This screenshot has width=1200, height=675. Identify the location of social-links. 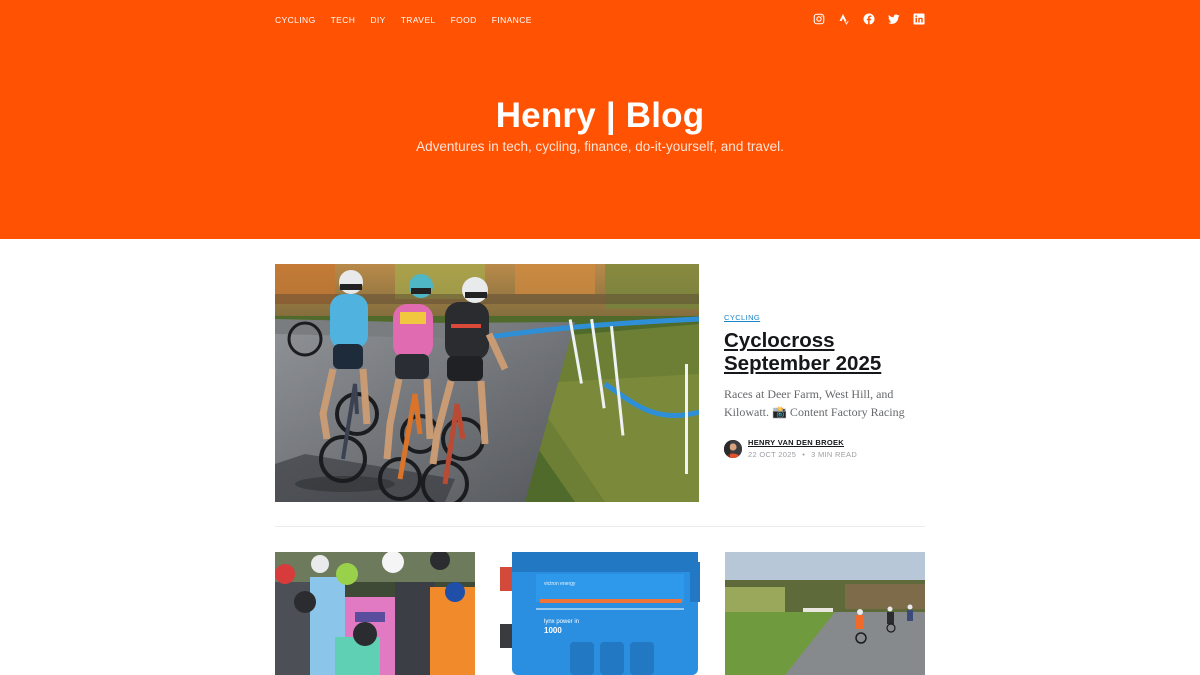
(869, 19).